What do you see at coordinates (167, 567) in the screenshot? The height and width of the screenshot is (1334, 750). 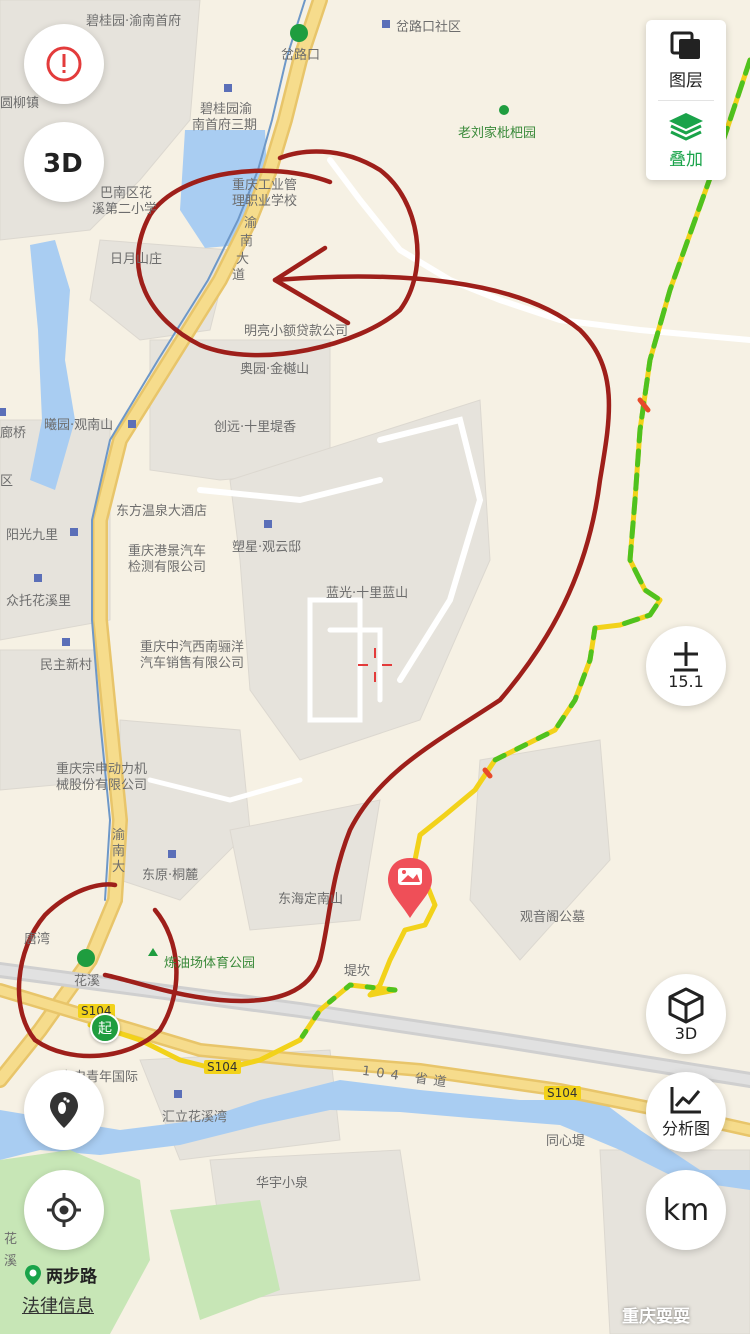 I see `place-label: 检测有限公司` at bounding box center [167, 567].